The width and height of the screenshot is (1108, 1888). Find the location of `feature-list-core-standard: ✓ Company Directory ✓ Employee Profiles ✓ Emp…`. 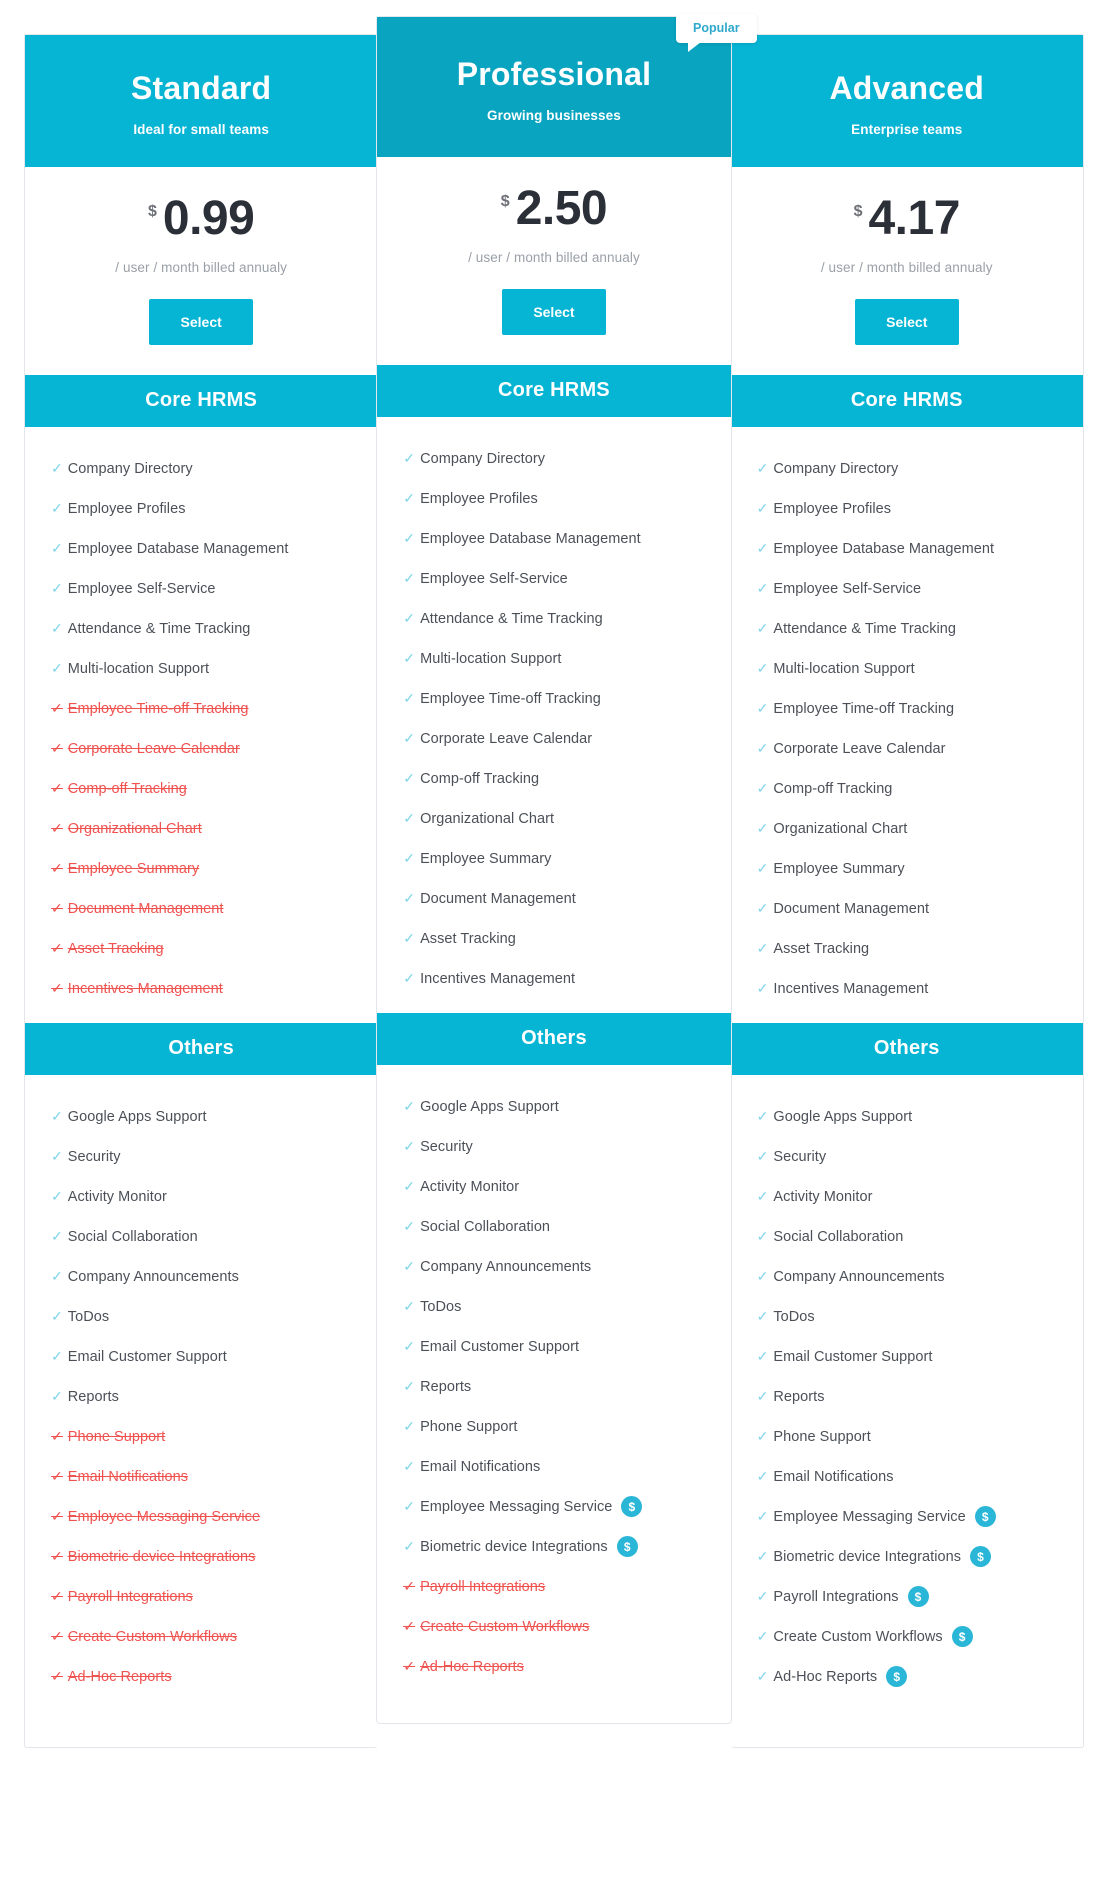

feature-list-core-standard: ✓ Company Directory ✓ Employee Profiles ✓ Emp… is located at coordinates (201, 725).